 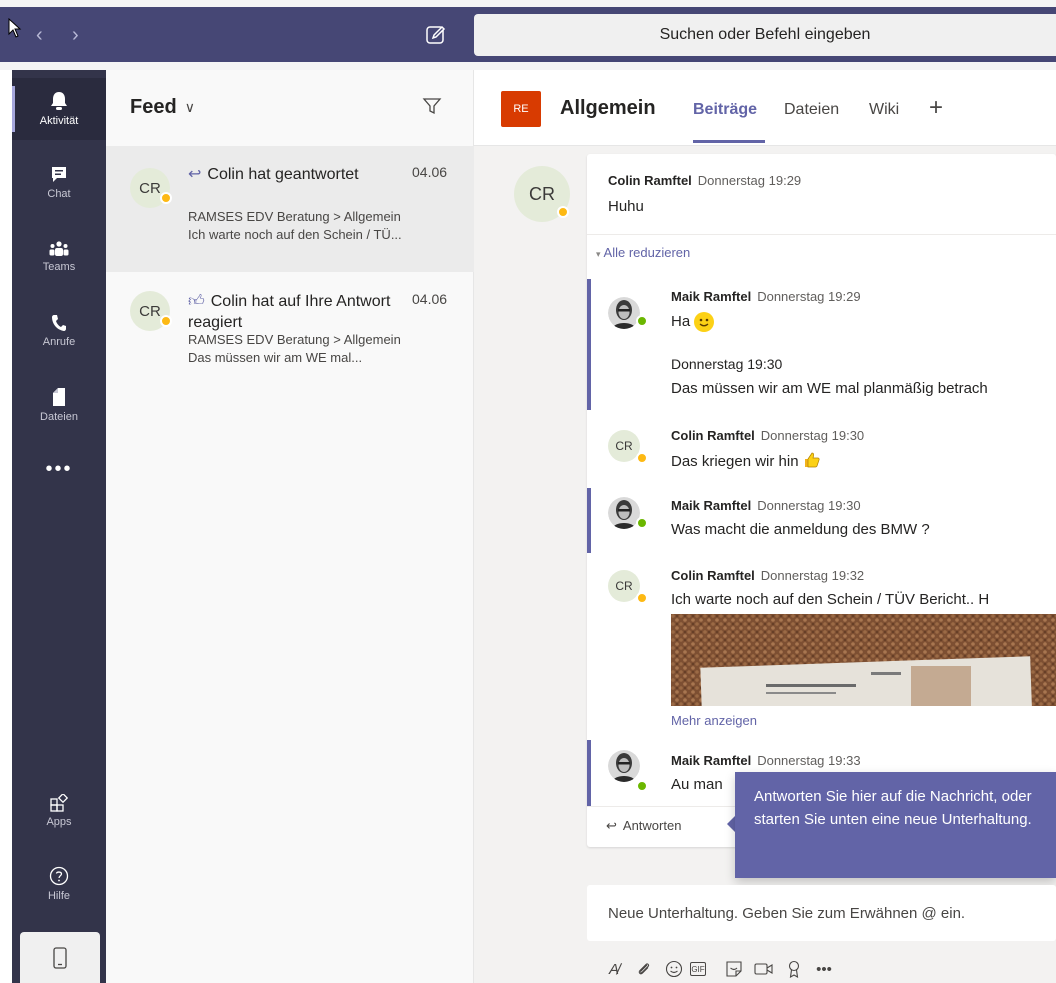 I want to click on bell-icon, so click(x=59, y=101).